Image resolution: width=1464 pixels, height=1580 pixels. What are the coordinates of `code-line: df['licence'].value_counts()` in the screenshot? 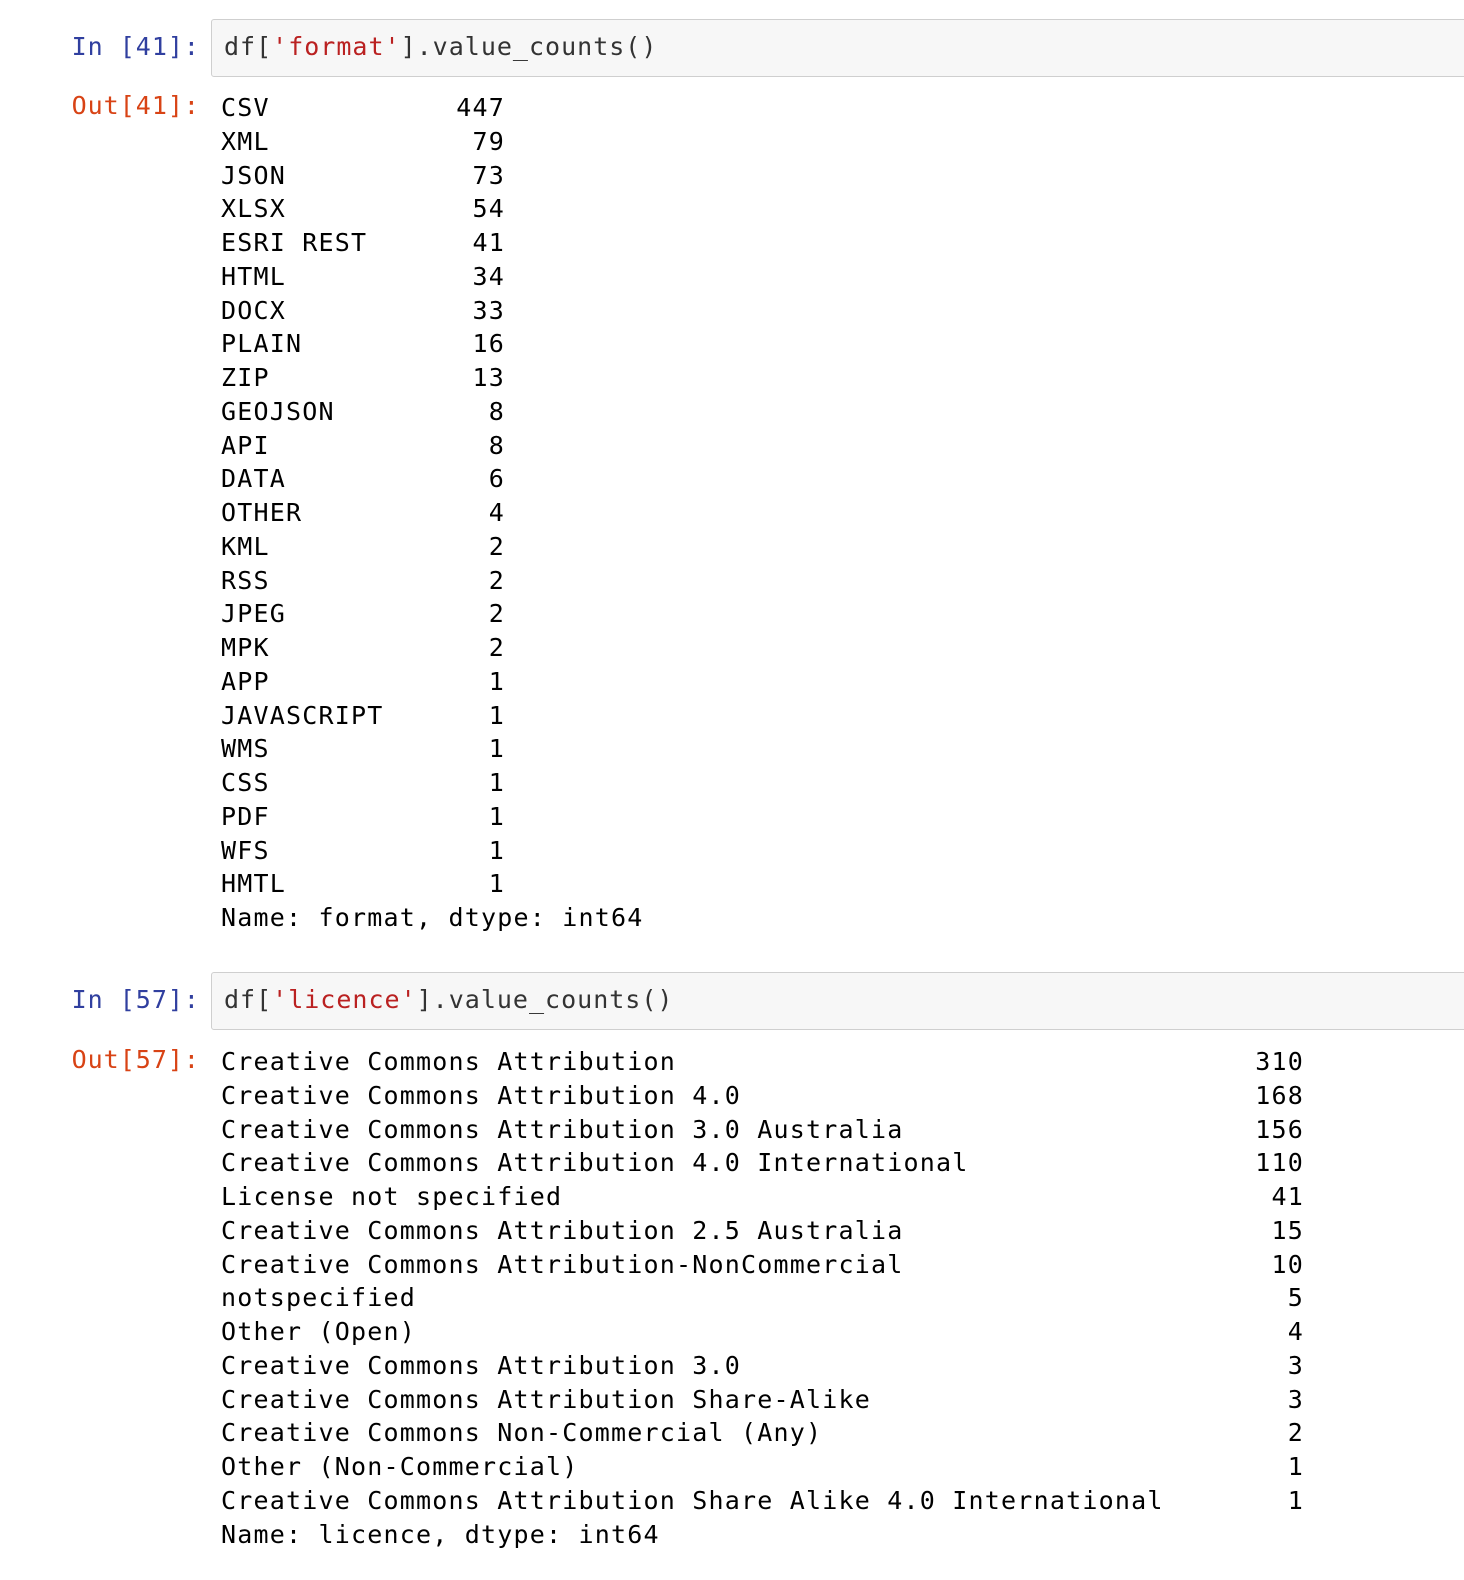 It's located at (448, 999).